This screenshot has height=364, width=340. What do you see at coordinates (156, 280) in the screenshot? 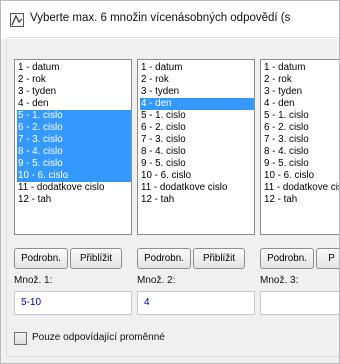
I see `set-label-2: Množ. 2:` at bounding box center [156, 280].